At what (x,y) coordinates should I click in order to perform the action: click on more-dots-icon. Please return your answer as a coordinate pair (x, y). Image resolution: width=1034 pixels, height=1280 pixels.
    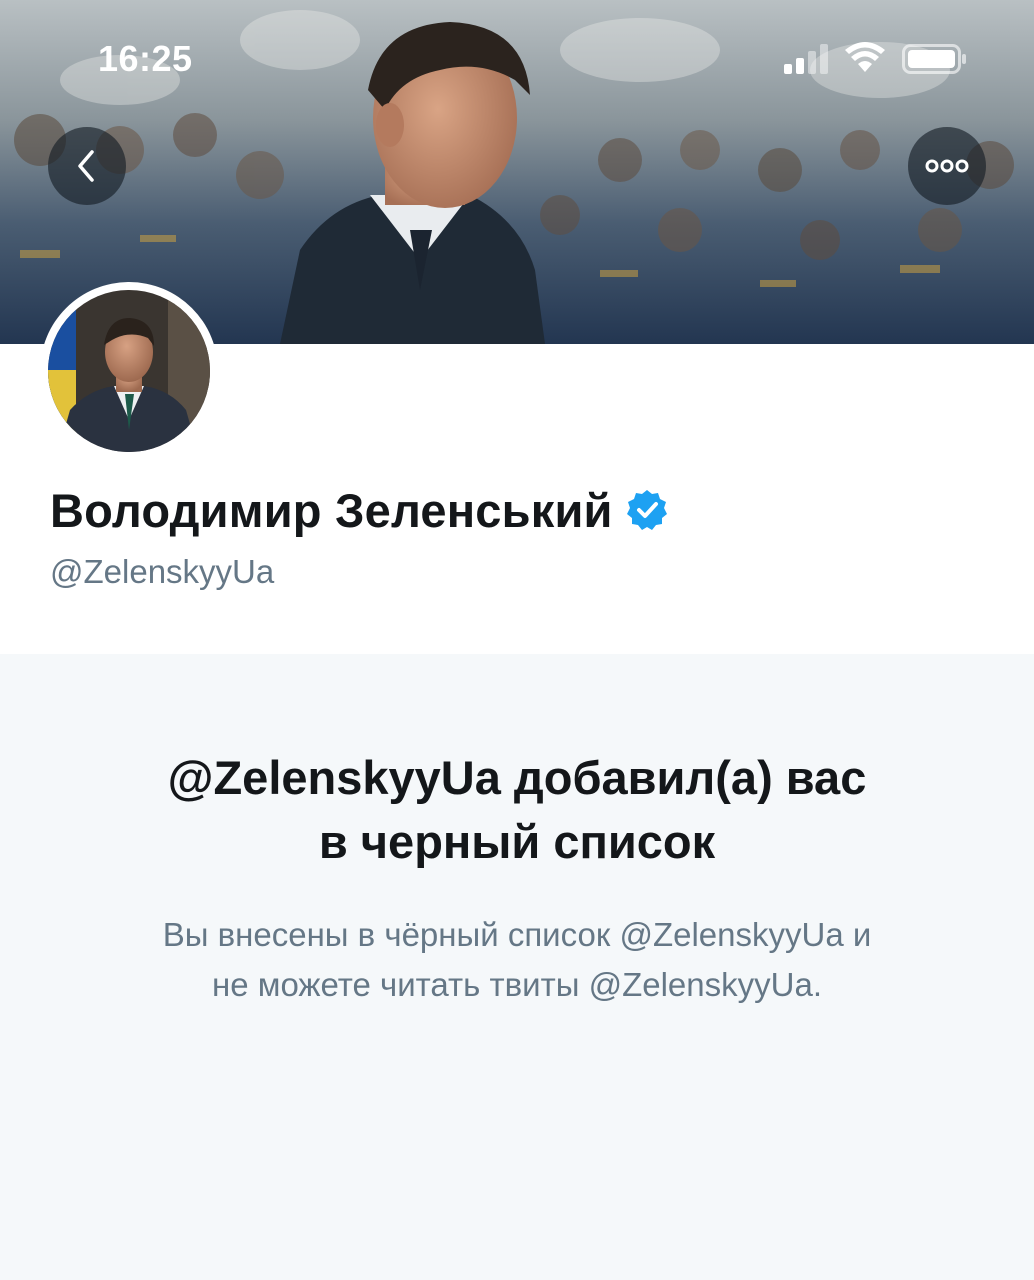
    Looking at the image, I should click on (947, 166).